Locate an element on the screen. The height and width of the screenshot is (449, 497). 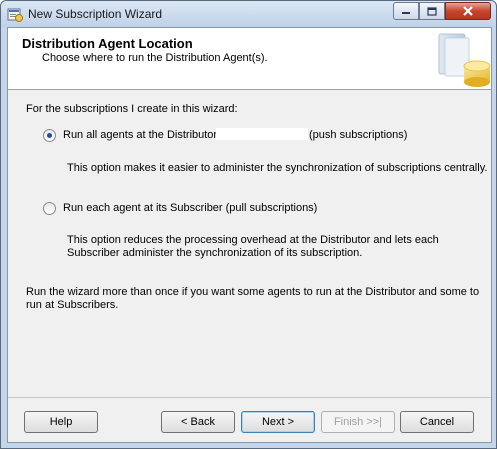
back-button: < Back is located at coordinates (198, 422).